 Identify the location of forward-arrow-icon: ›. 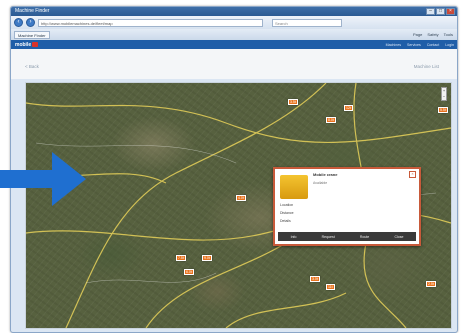
(30, 22).